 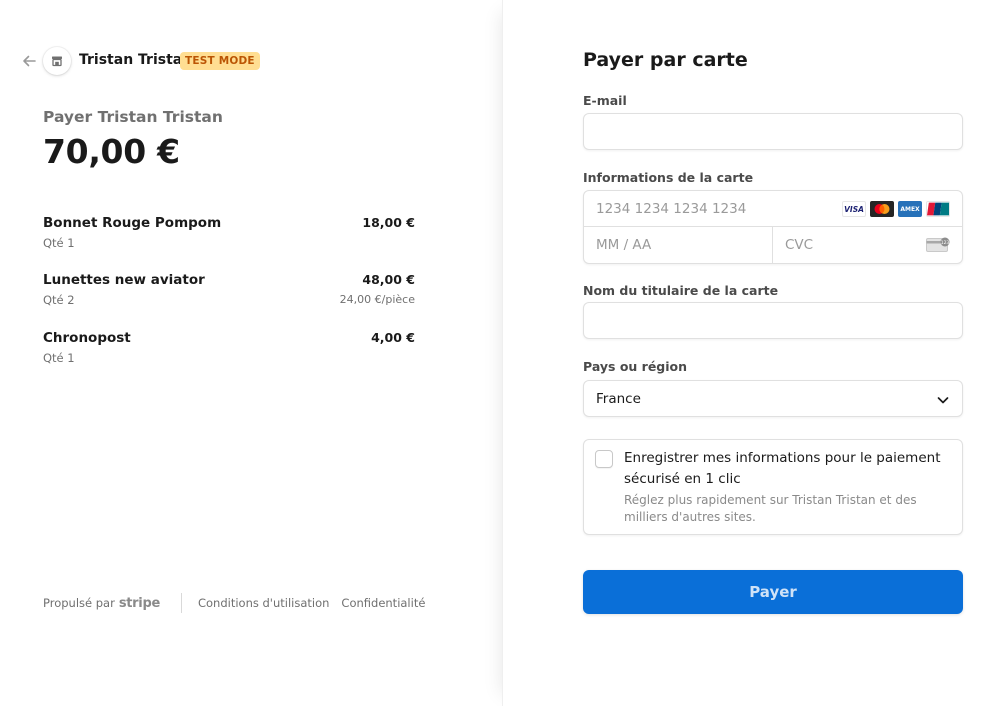 I want to click on form-title: Payer par carte, so click(x=665, y=60).